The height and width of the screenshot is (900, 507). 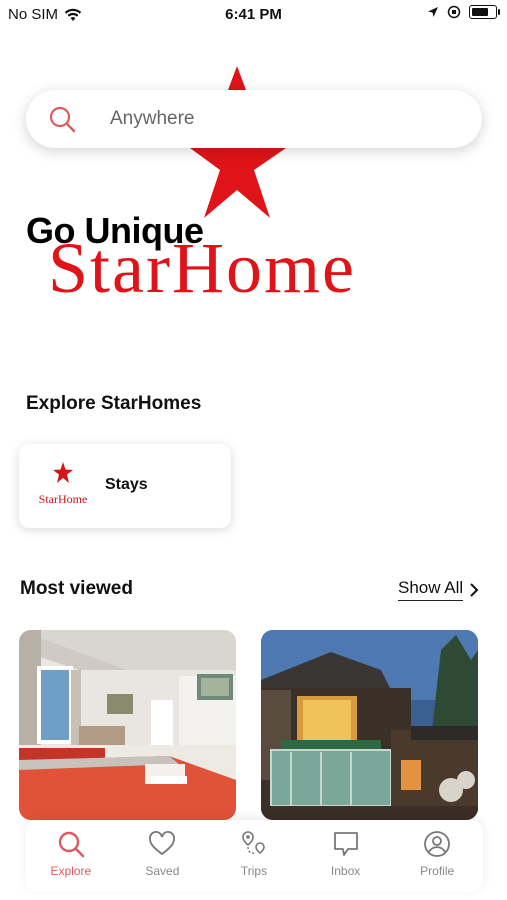 I want to click on explore-section-title: Explore StarHomes, so click(x=114, y=403).